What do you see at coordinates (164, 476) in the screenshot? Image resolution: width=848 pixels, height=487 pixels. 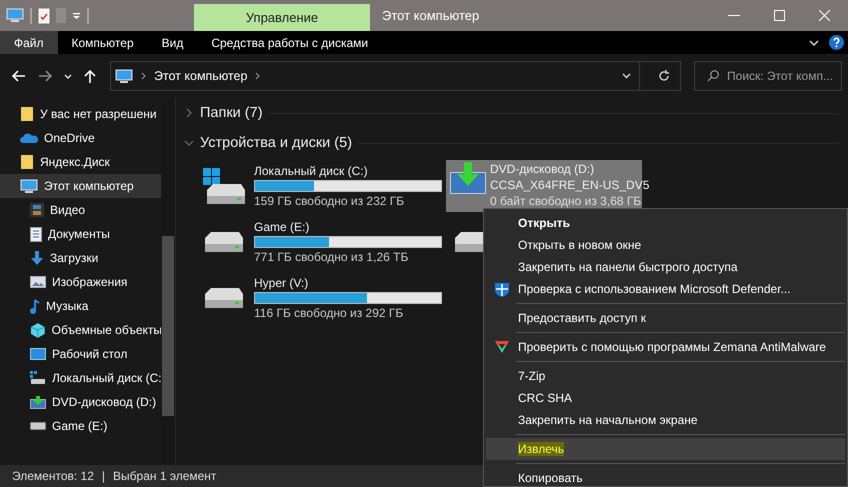 I see `selection-count: Выбран 1 элемент` at bounding box center [164, 476].